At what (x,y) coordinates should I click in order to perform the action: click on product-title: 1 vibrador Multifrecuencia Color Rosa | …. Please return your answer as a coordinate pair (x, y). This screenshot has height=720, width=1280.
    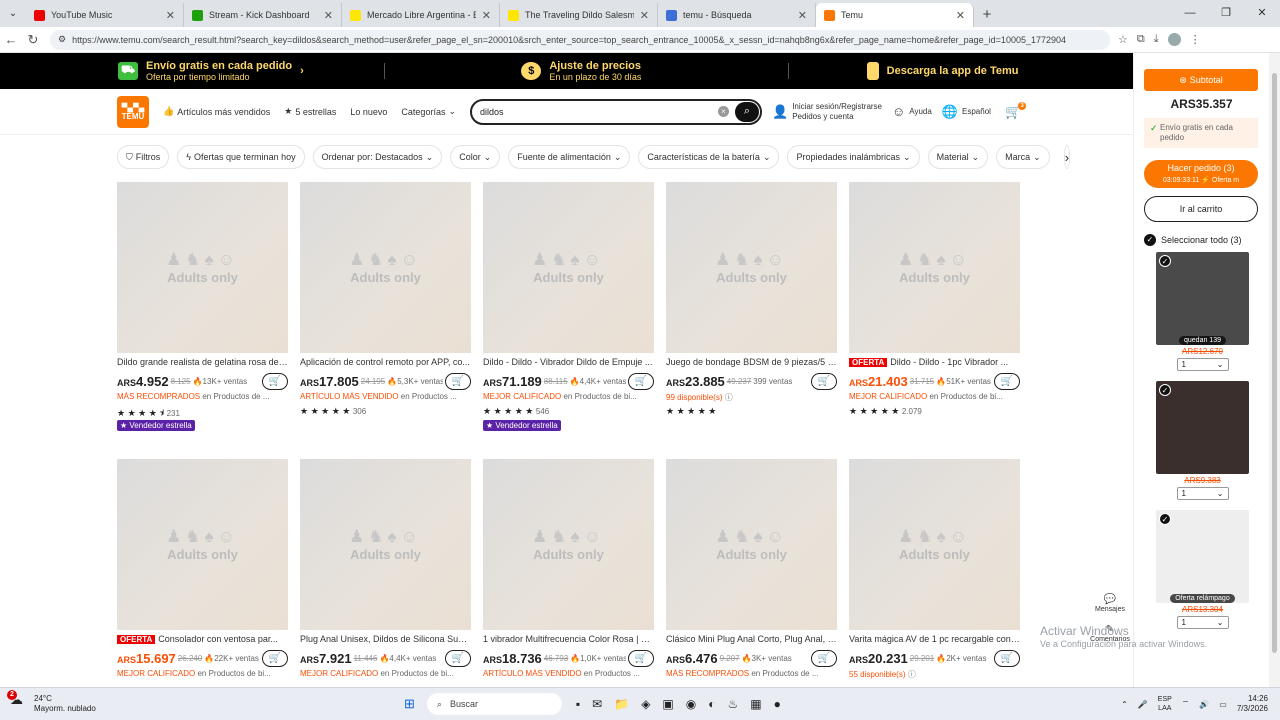
    Looking at the image, I should click on (568, 640).